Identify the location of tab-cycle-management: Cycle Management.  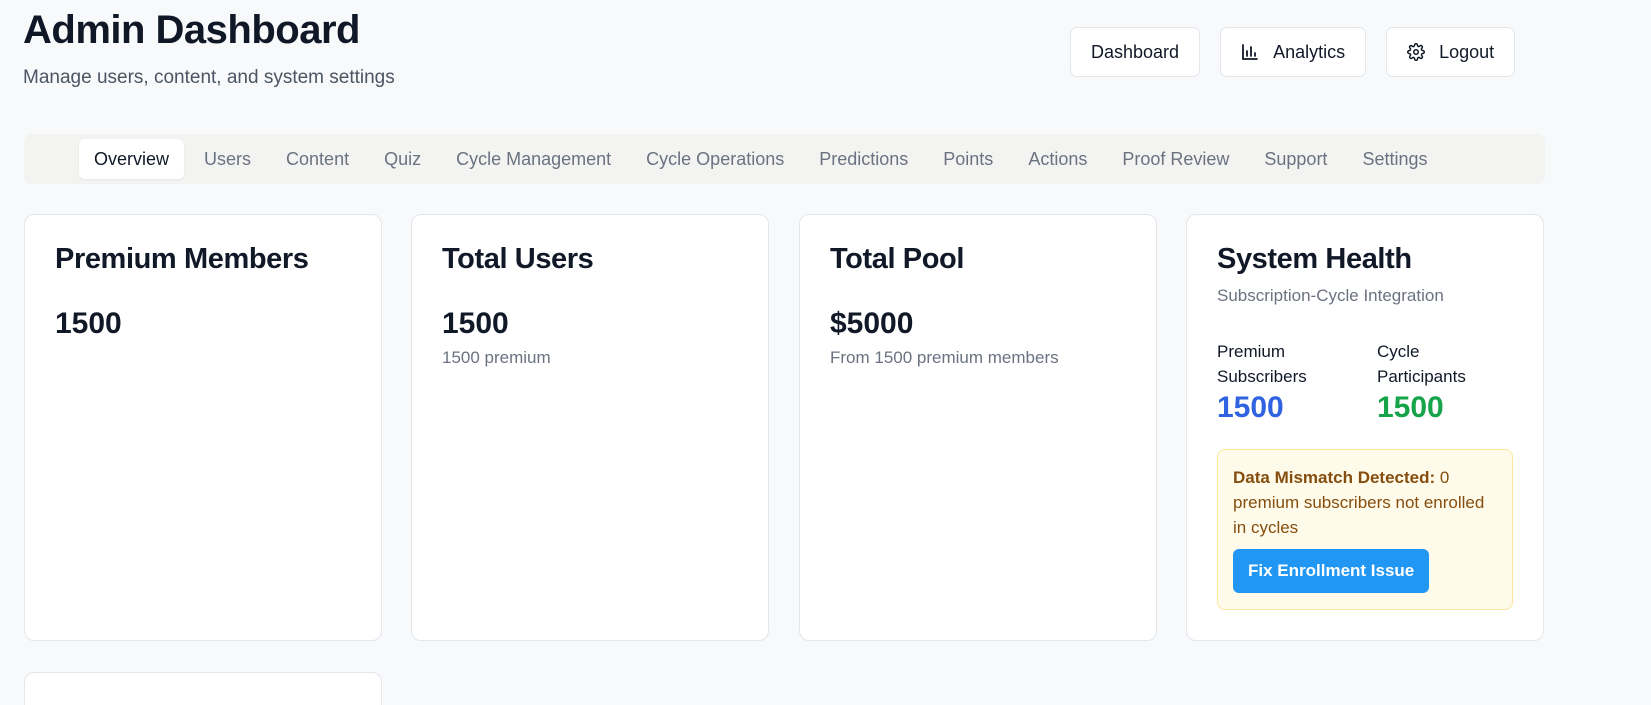
(533, 159).